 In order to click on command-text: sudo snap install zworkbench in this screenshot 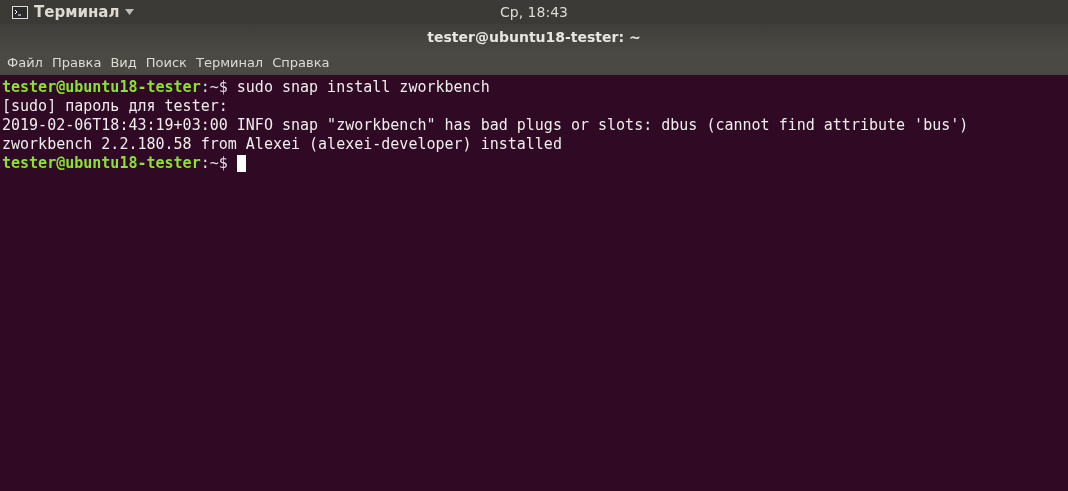, I will do `click(363, 87)`.